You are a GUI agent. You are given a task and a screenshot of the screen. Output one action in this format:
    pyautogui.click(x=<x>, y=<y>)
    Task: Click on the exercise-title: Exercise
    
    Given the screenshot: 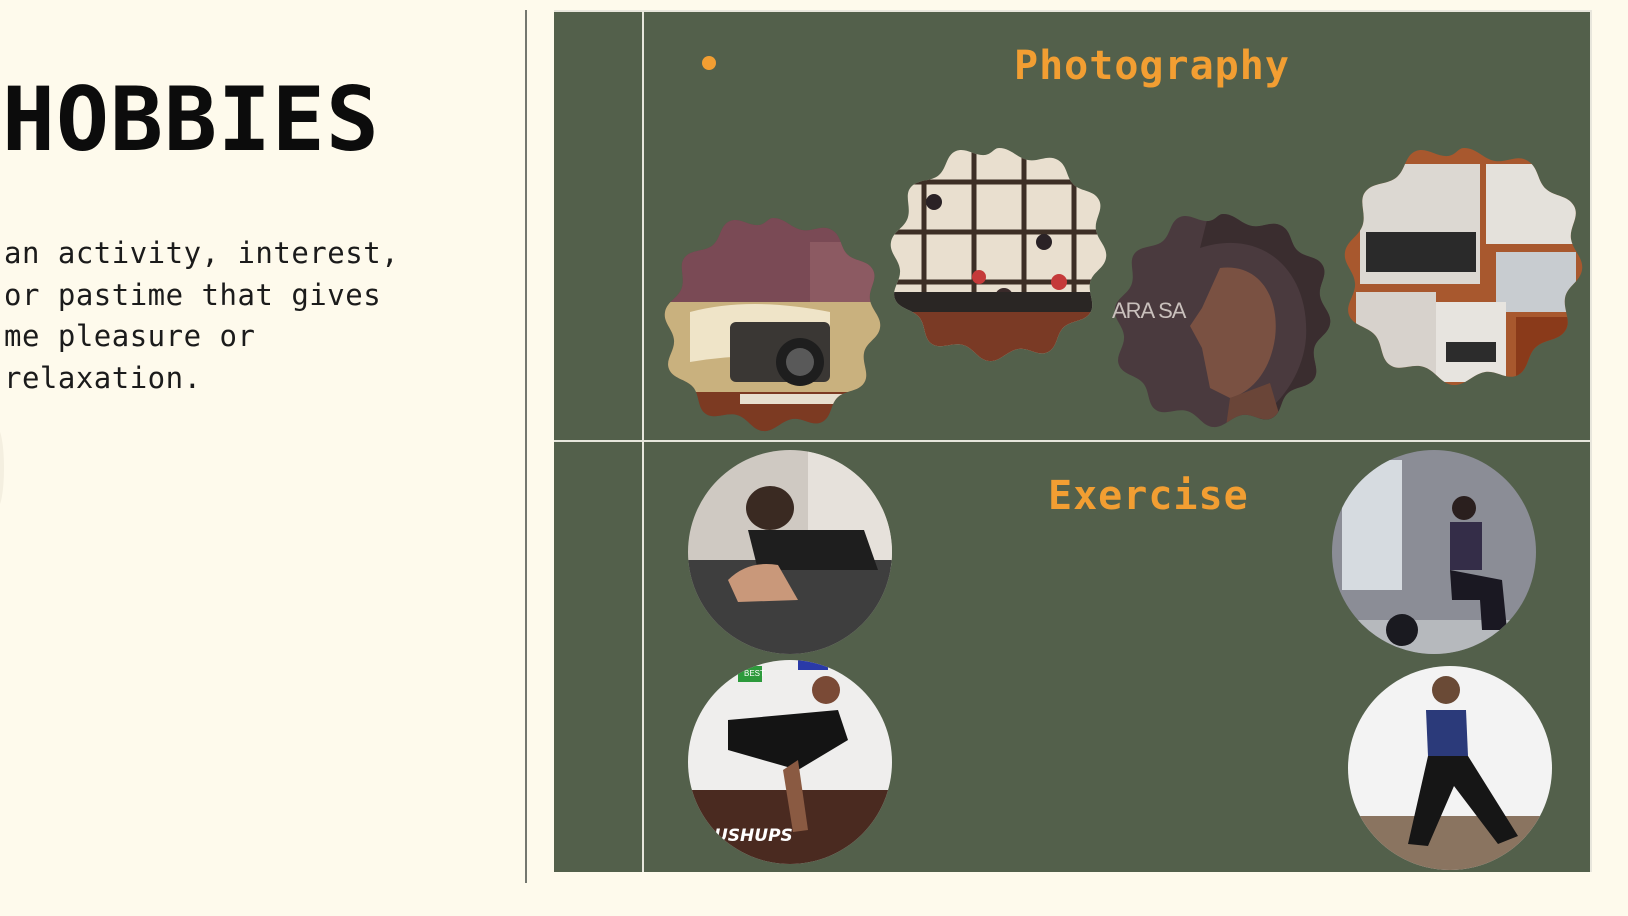 What is the action you would take?
    pyautogui.click(x=1148, y=496)
    